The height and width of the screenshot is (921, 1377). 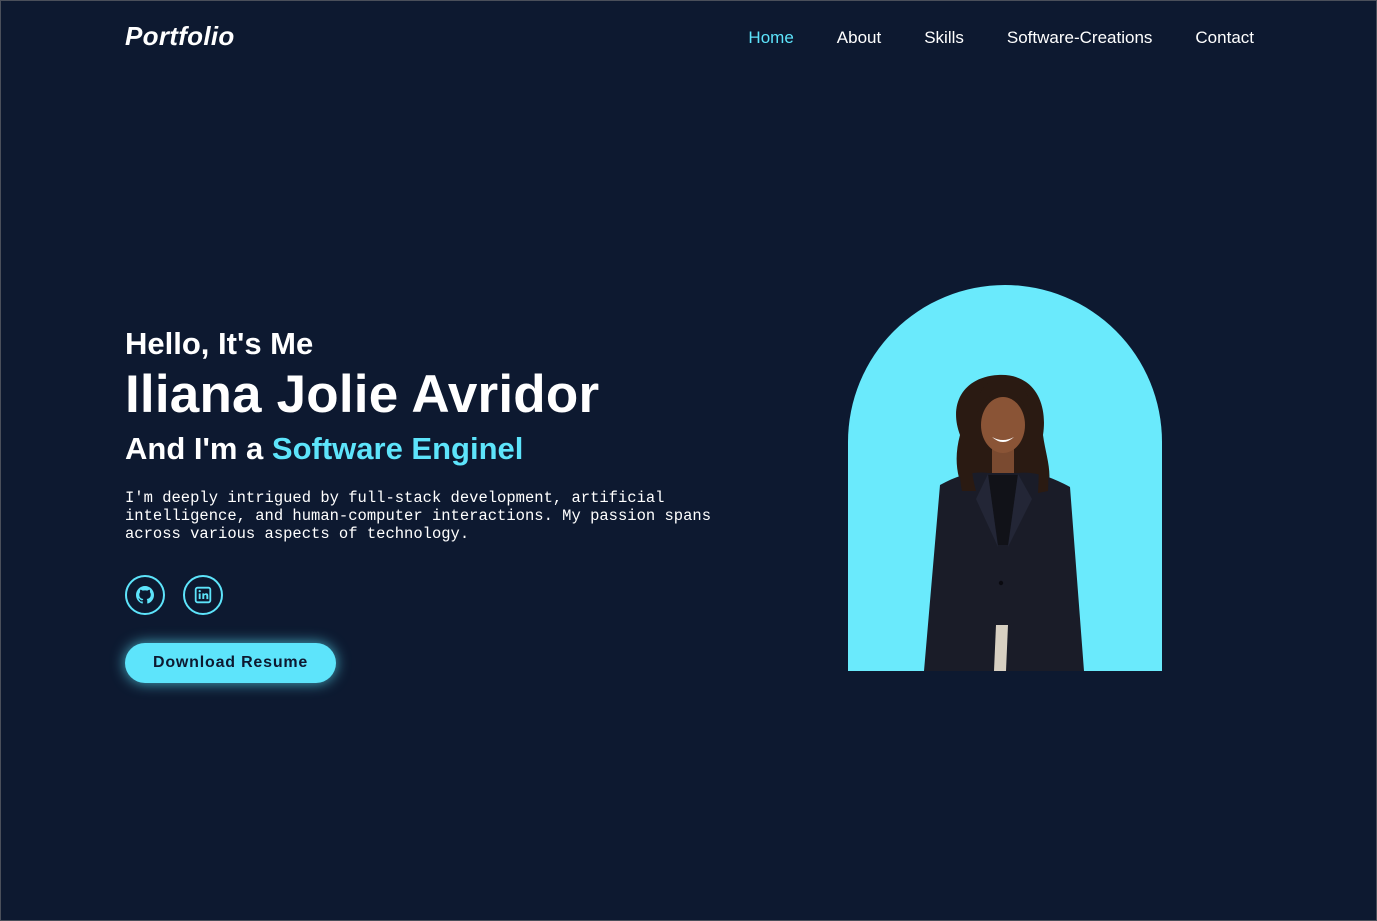 What do you see at coordinates (944, 38) in the screenshot?
I see `nav-skills-link: Skills` at bounding box center [944, 38].